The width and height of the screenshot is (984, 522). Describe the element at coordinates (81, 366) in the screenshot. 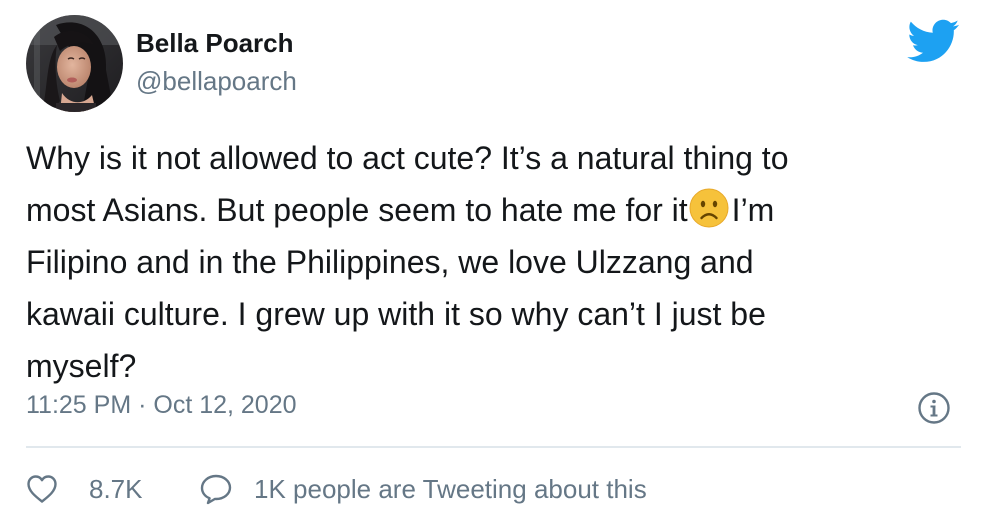

I see `tweet-line: myself?` at that location.